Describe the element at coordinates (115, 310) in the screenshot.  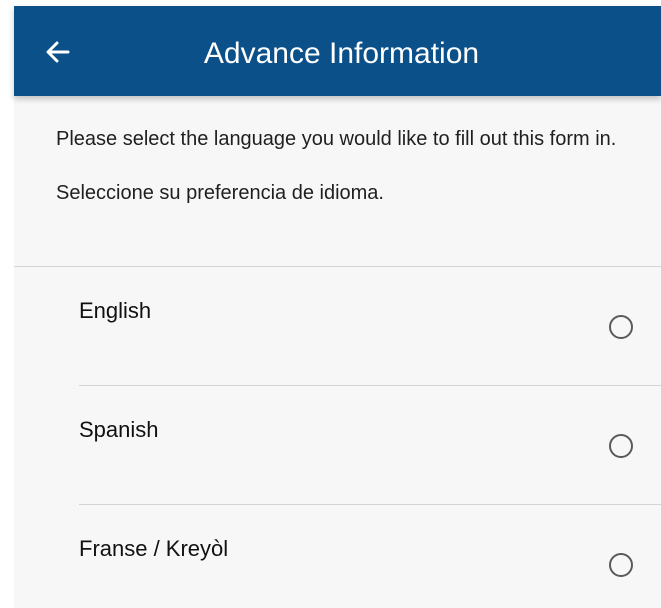
I see `language-option-label: English` at that location.